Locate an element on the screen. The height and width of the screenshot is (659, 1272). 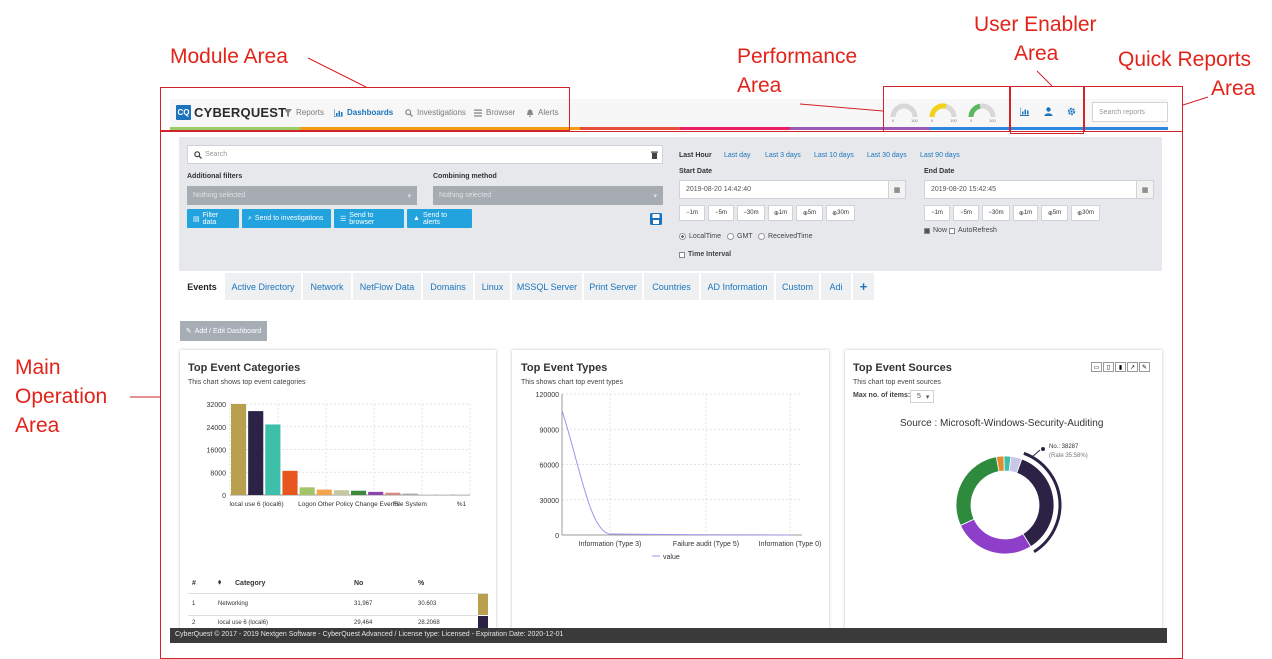
annotation-main-op-1: Main is located at coordinates (38, 367).